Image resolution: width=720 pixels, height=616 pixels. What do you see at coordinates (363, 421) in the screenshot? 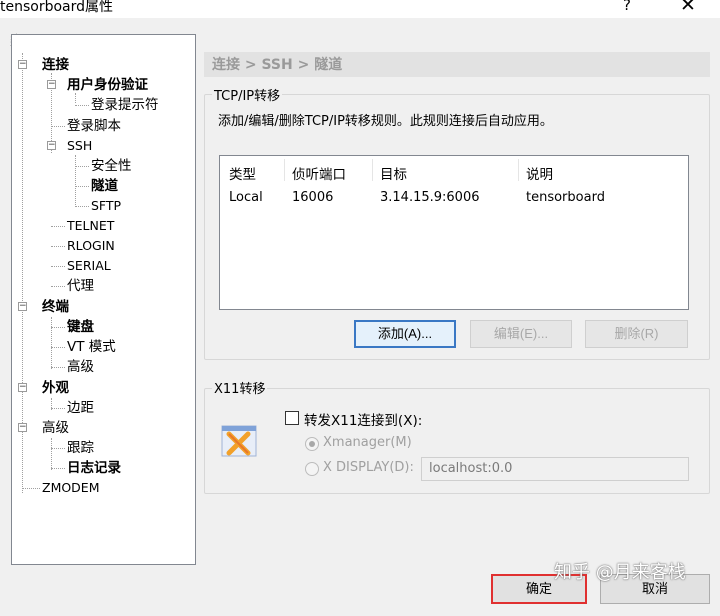
I see `forward-x11-label: 转发X11连接到(X):` at bounding box center [363, 421].